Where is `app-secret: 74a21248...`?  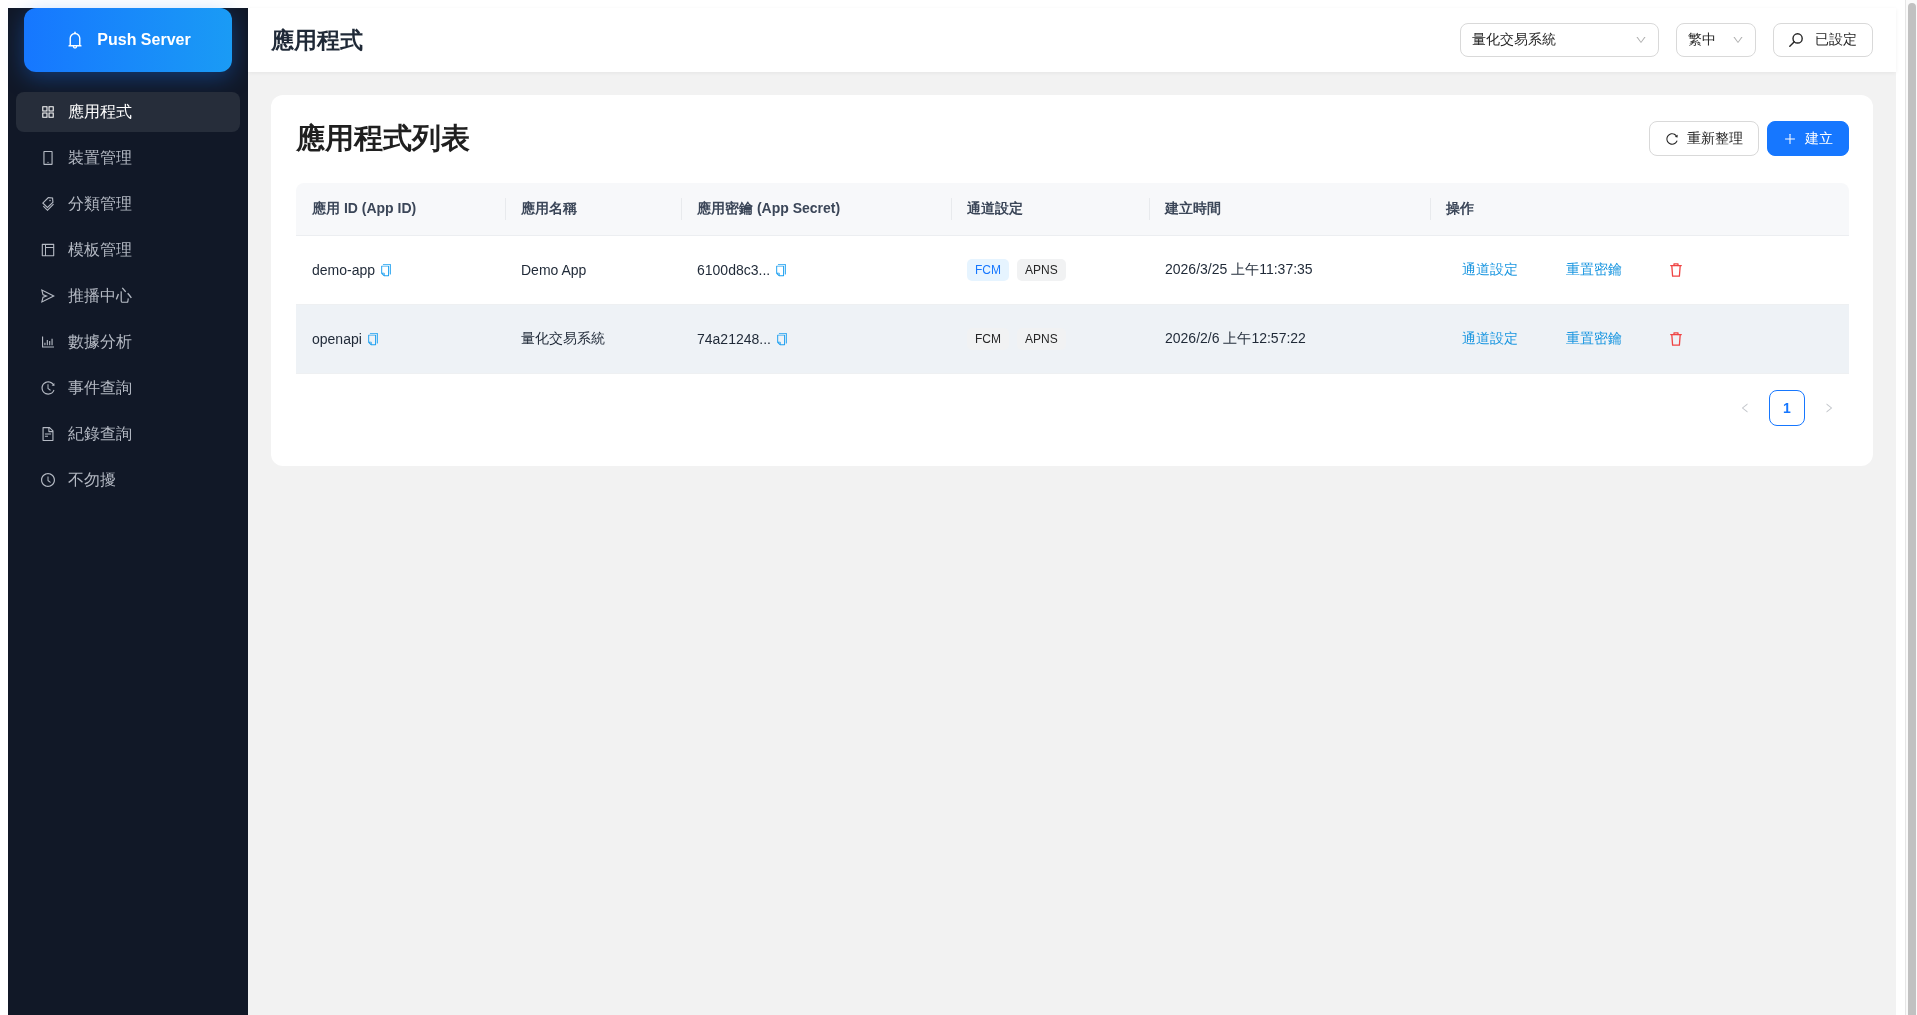 app-secret: 74a21248... is located at coordinates (734, 339).